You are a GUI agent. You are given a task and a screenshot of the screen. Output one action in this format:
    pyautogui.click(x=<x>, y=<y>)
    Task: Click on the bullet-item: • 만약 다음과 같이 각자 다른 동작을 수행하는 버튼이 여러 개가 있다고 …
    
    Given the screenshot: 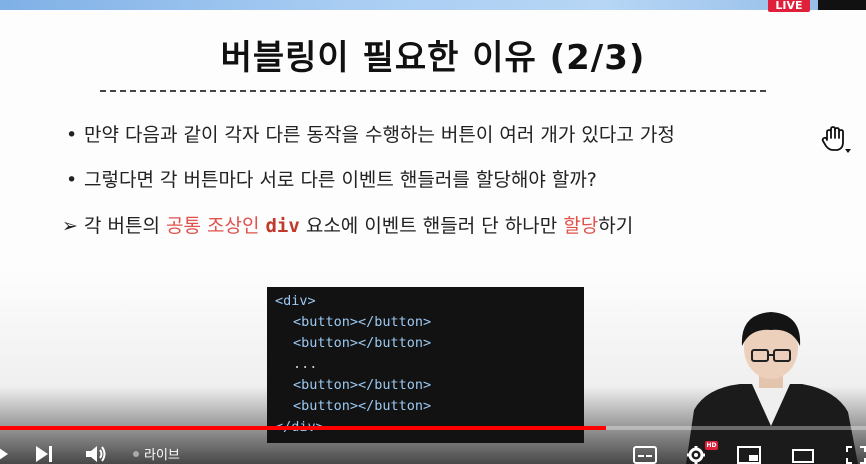 What is the action you would take?
    pyautogui.click(x=370, y=133)
    